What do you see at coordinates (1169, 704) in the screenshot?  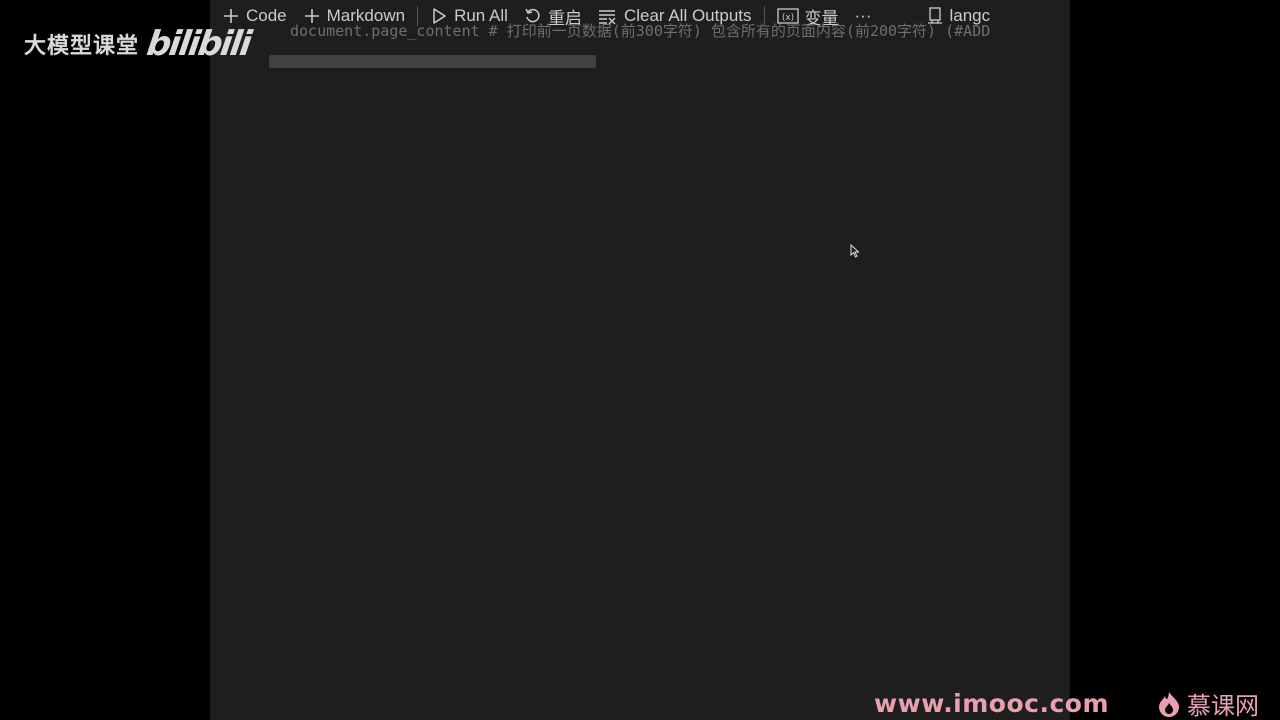 I see `flame-logo-icon` at bounding box center [1169, 704].